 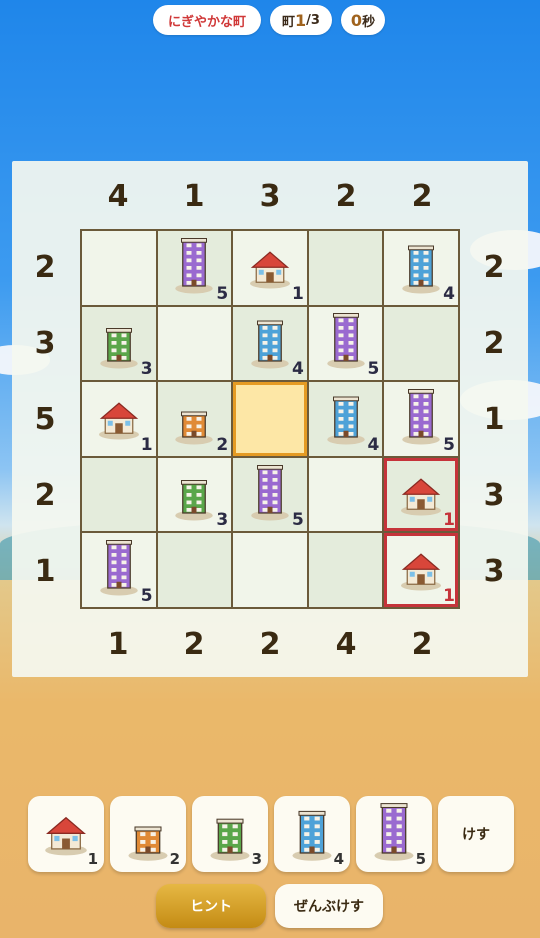 What do you see at coordinates (222, 444) in the screenshot?
I see `cell-height-label: 2` at bounding box center [222, 444].